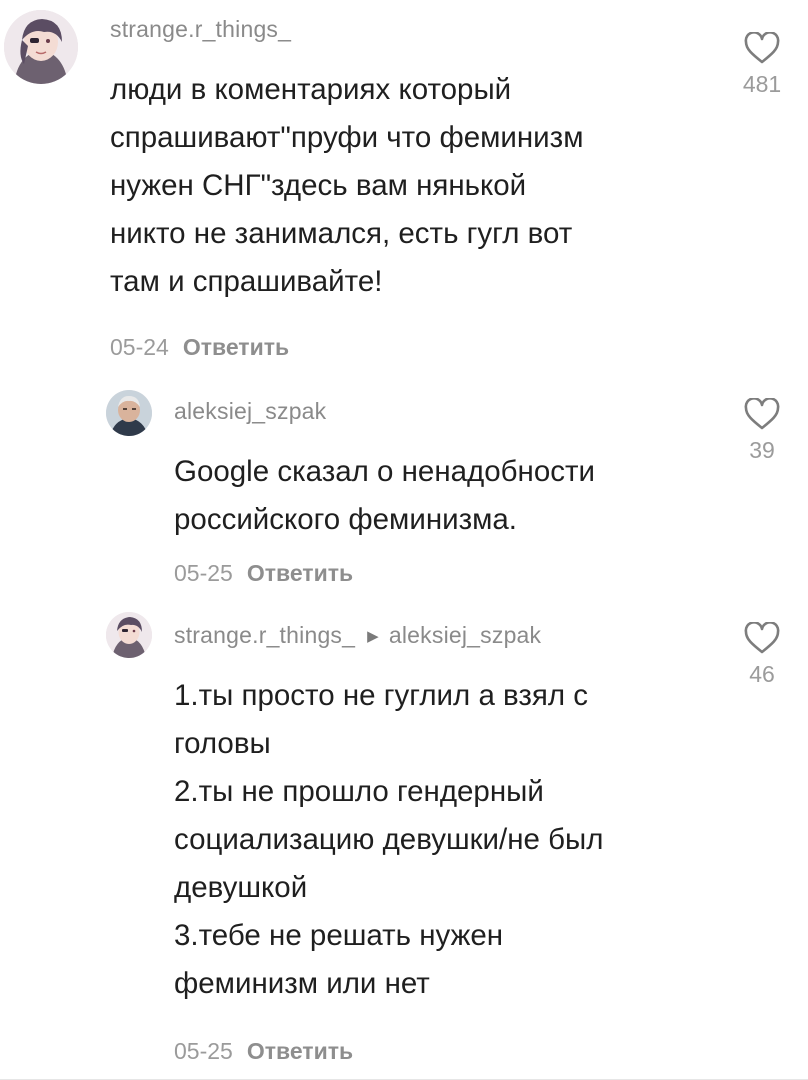 Image resolution: width=808 pixels, height=1080 pixels. What do you see at coordinates (373, 636) in the screenshot?
I see `triangle-right-icon: ▶` at bounding box center [373, 636].